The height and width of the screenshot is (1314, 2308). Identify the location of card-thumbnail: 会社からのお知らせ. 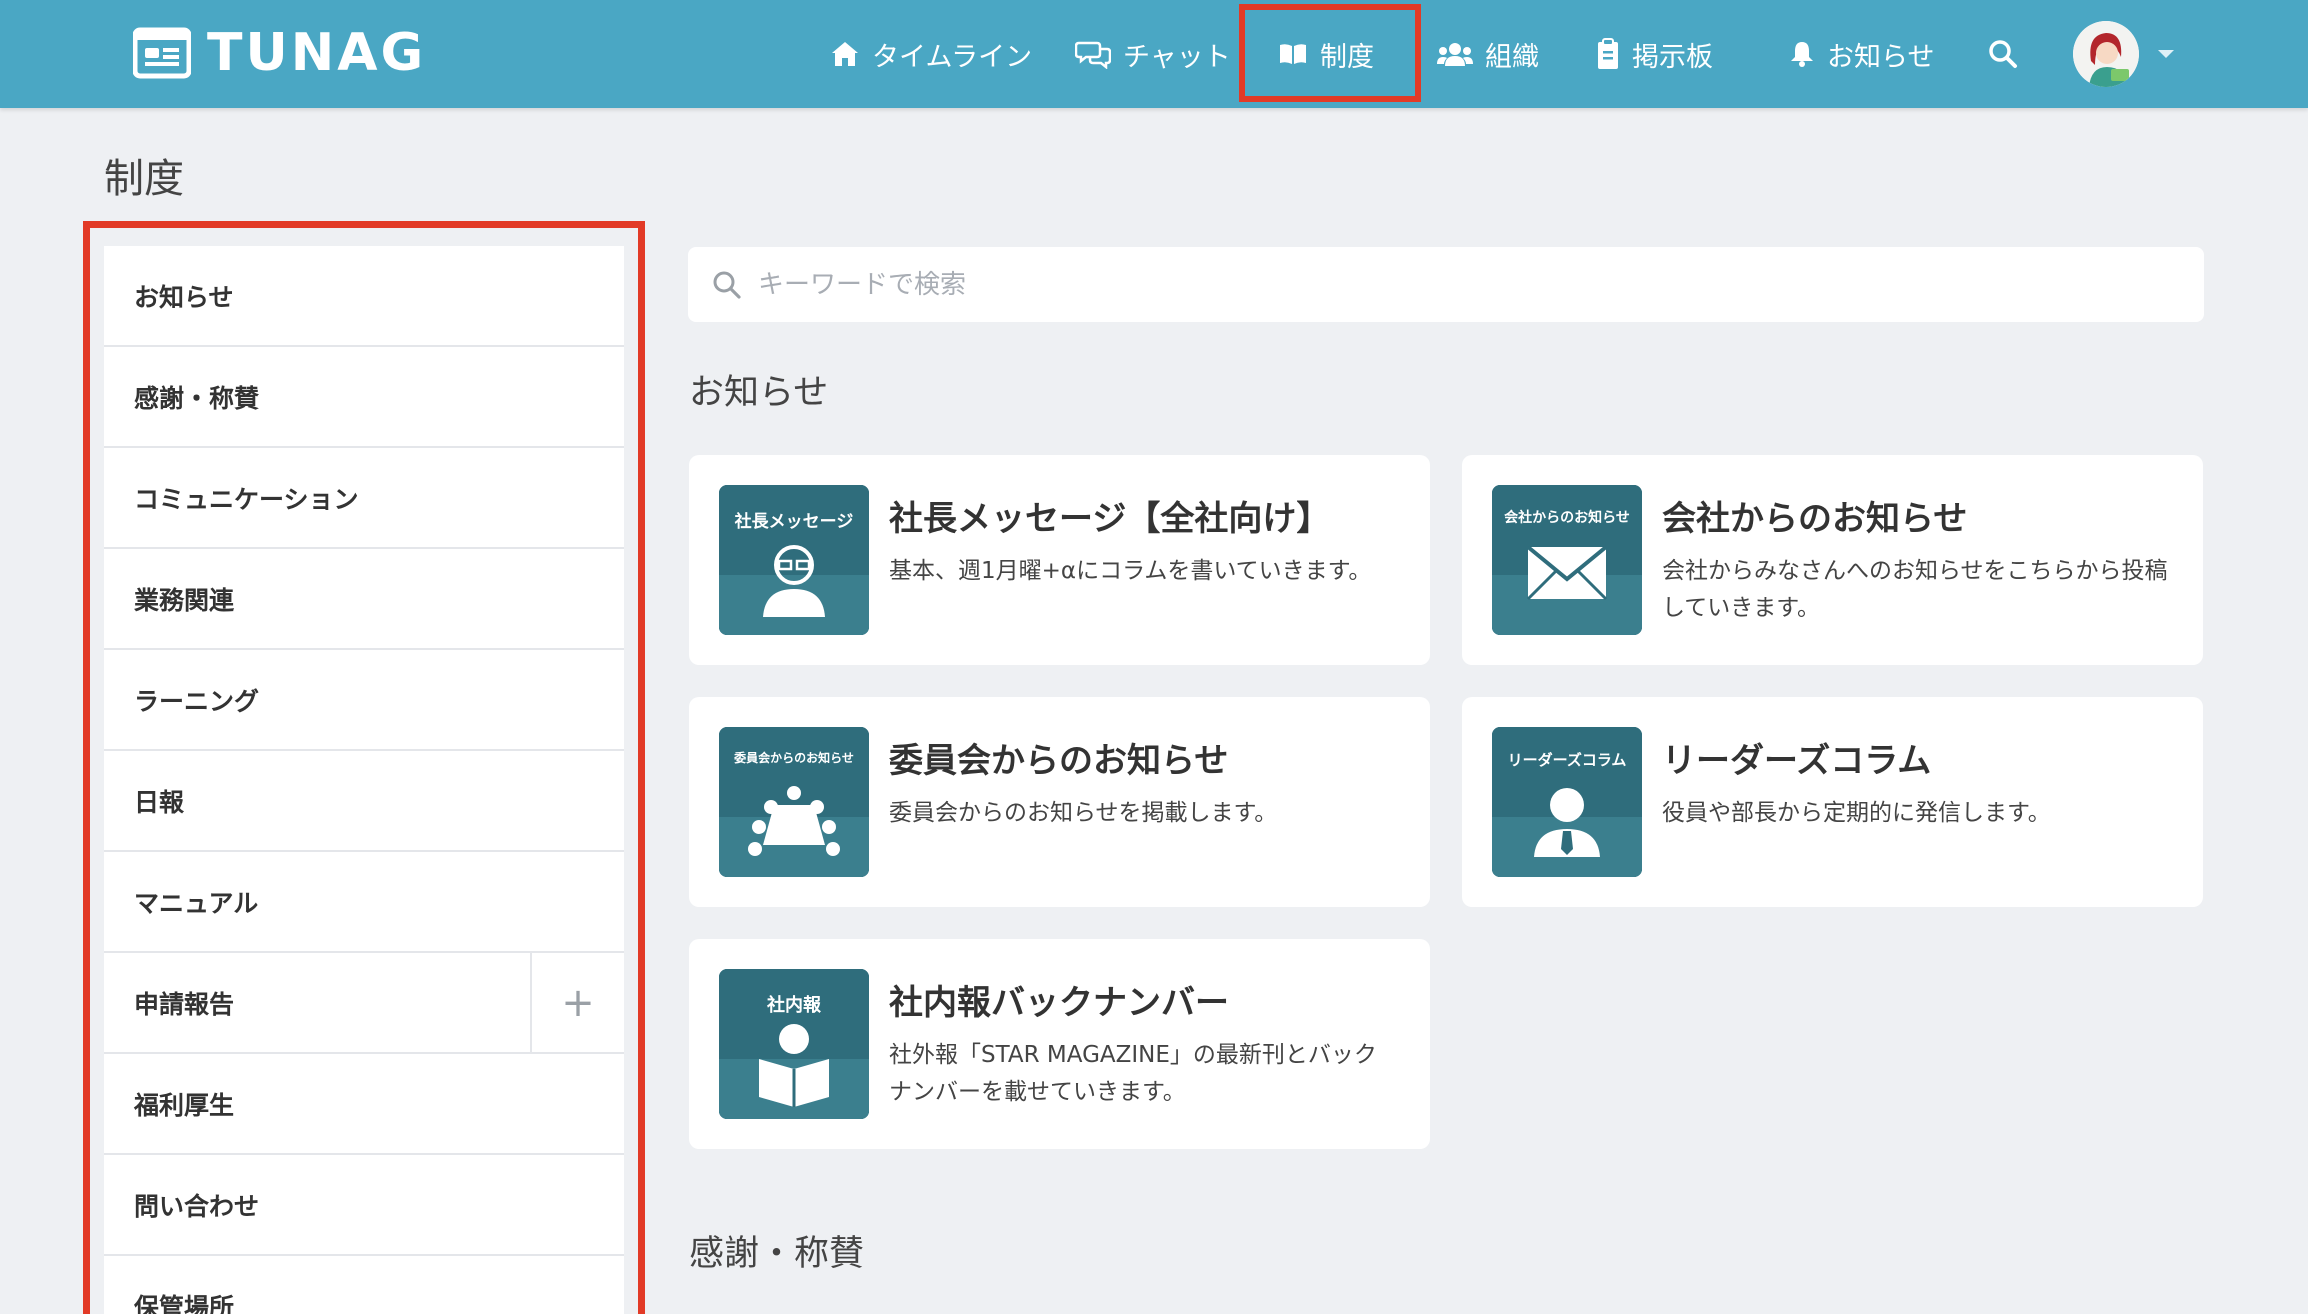
(1567, 560).